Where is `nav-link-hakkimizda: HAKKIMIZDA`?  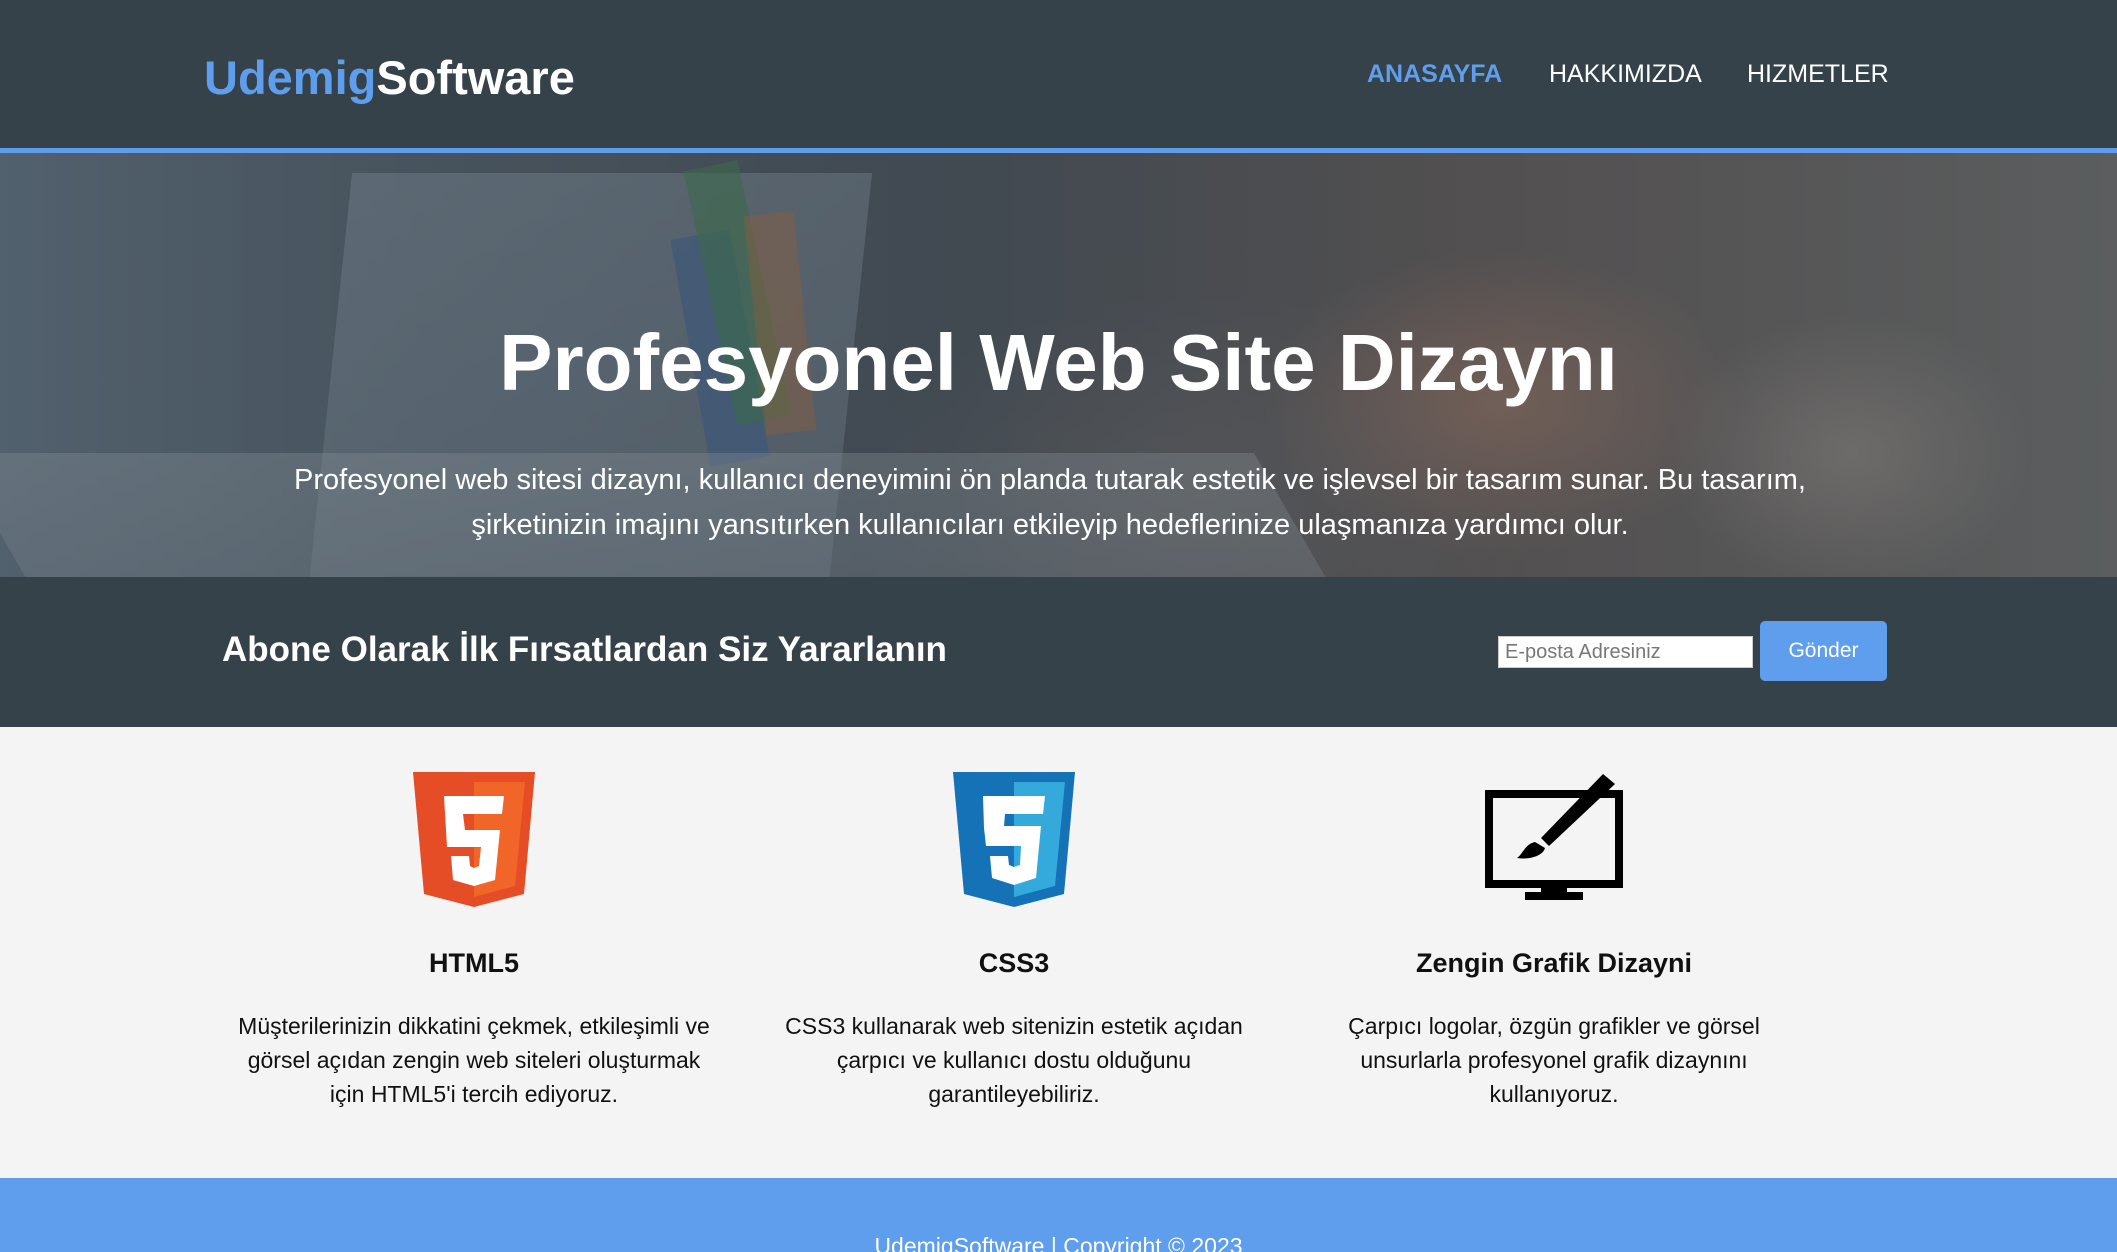 nav-link-hakkimizda: HAKKIMIZDA is located at coordinates (1625, 74).